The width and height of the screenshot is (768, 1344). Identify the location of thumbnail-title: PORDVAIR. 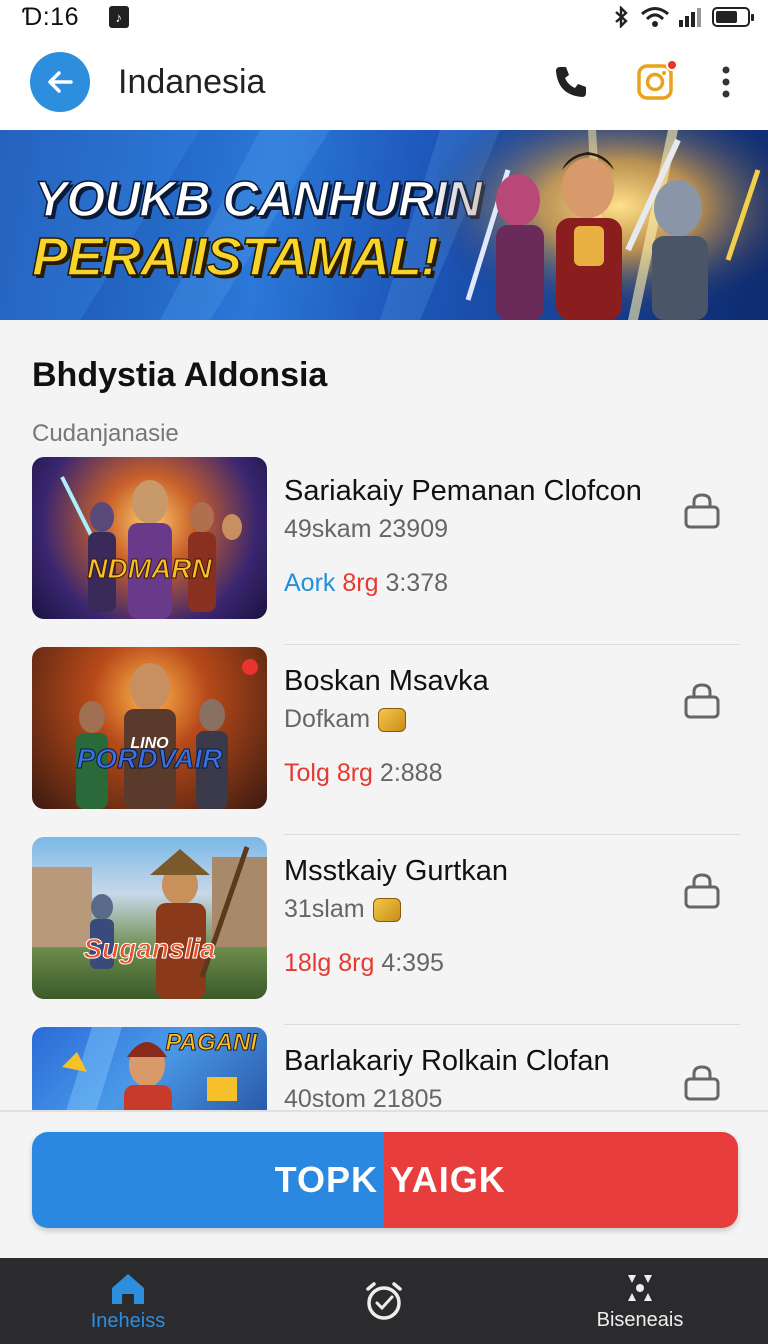
(149, 759).